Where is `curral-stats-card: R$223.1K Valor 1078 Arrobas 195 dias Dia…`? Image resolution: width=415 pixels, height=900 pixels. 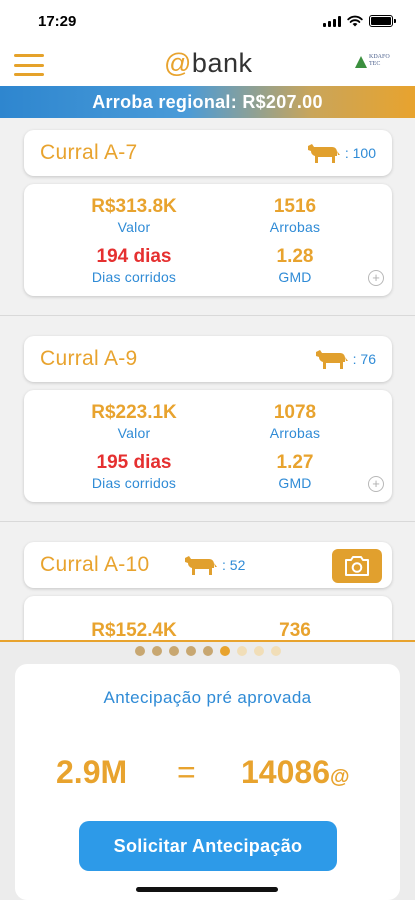
curral-stats-card: R$223.1K Valor 1078 Arrobas 195 dias Dia… is located at coordinates (208, 446).